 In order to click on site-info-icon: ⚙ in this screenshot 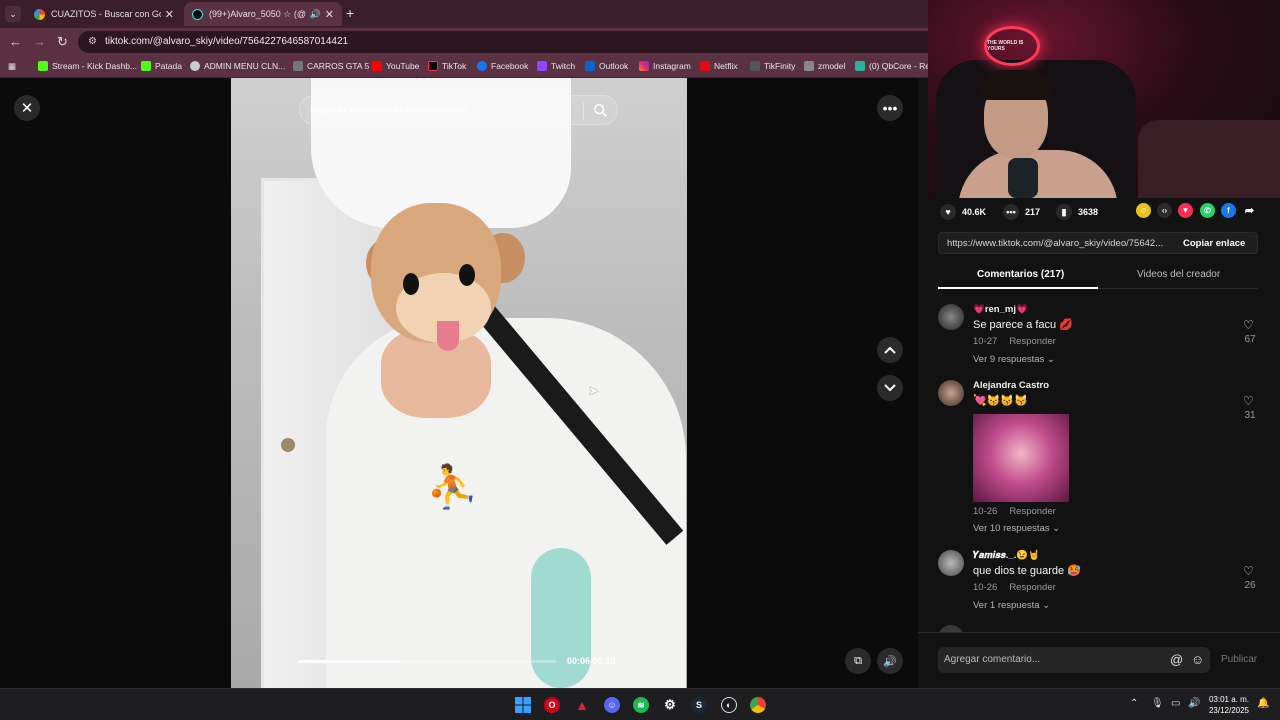, I will do `click(92, 41)`.